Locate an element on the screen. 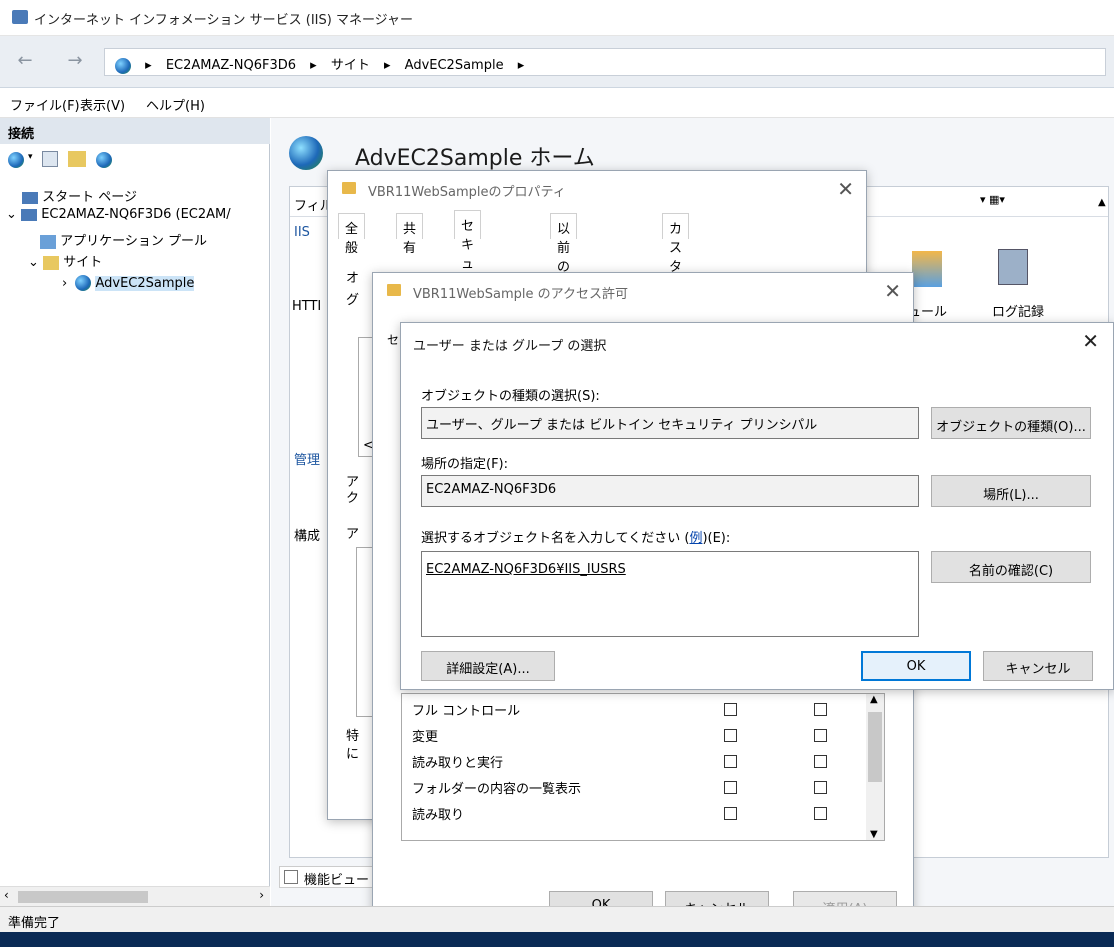  scroll-up-icon: ▲ is located at coordinates (874, 699).